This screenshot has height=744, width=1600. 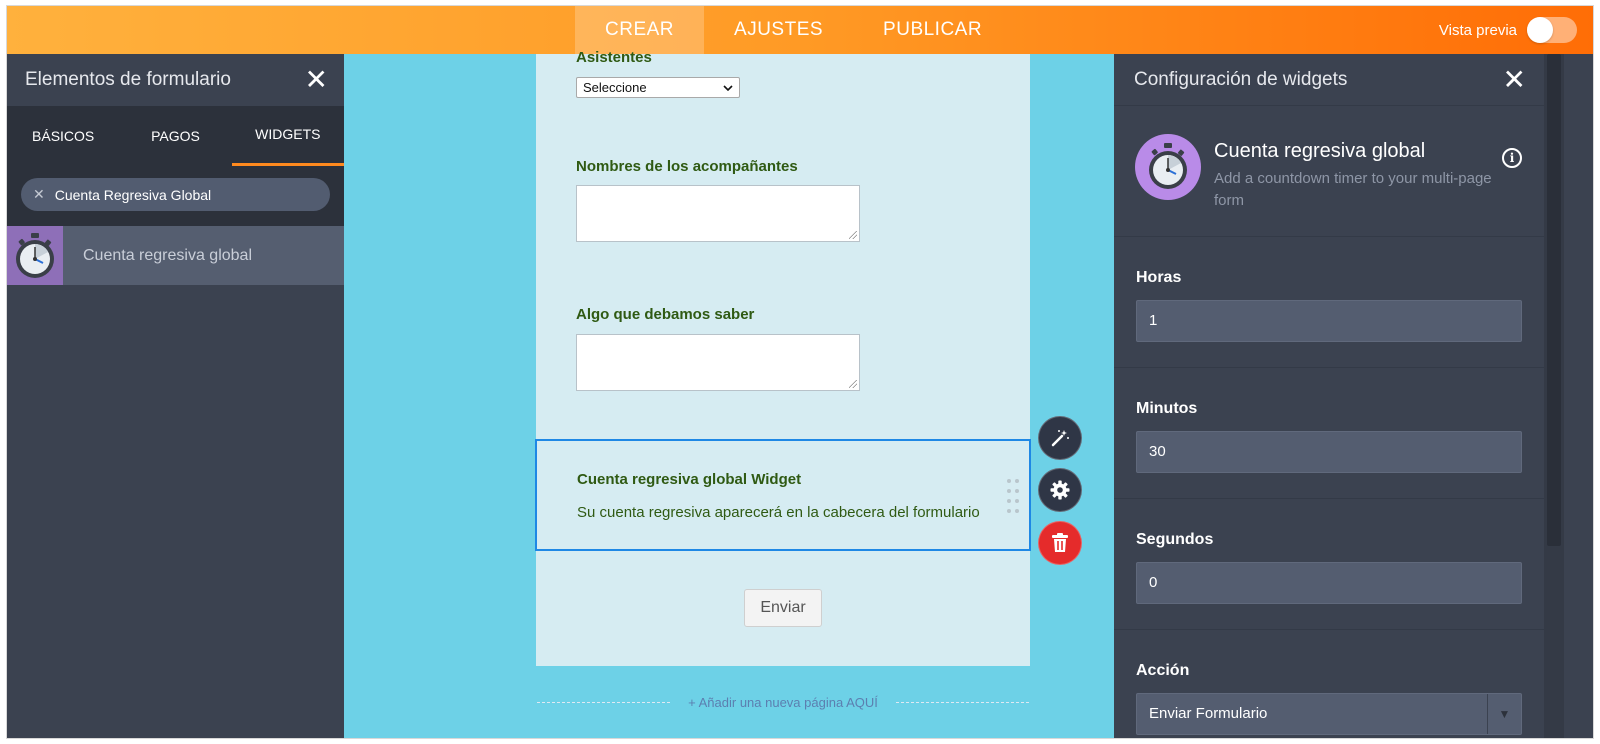 What do you see at coordinates (687, 166) in the screenshot?
I see `question-label-companions: Nombres de los acompañantes` at bounding box center [687, 166].